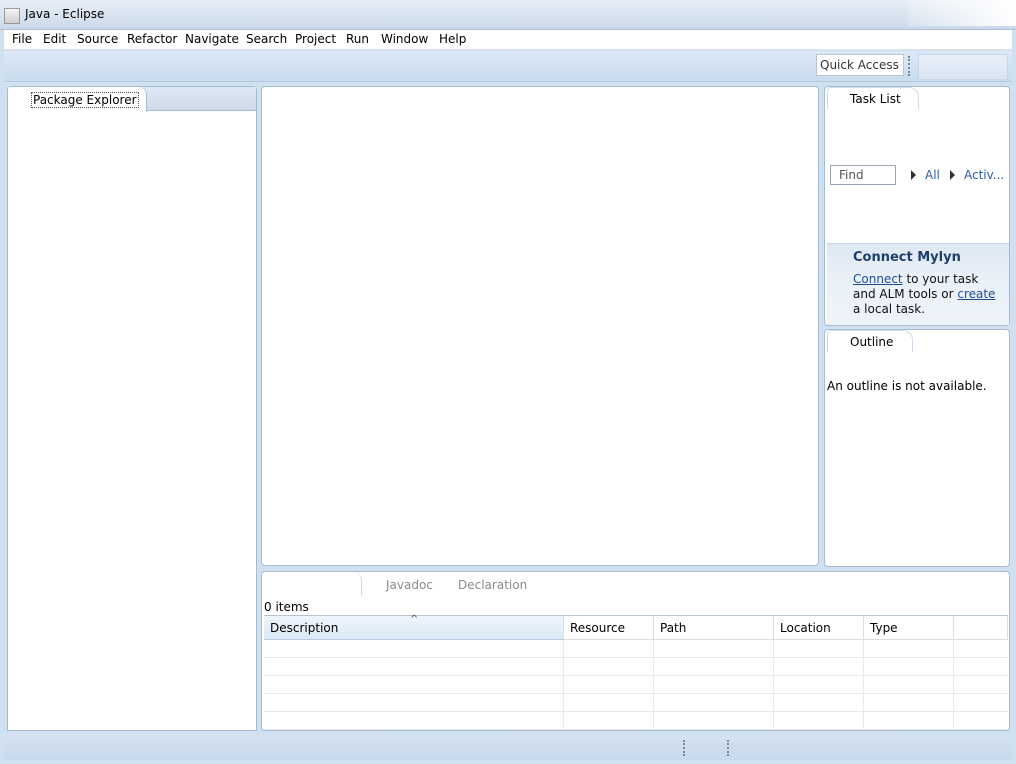 Image resolution: width=1016 pixels, height=764 pixels. What do you see at coordinates (863, 175) in the screenshot?
I see `task-find-input: Find` at bounding box center [863, 175].